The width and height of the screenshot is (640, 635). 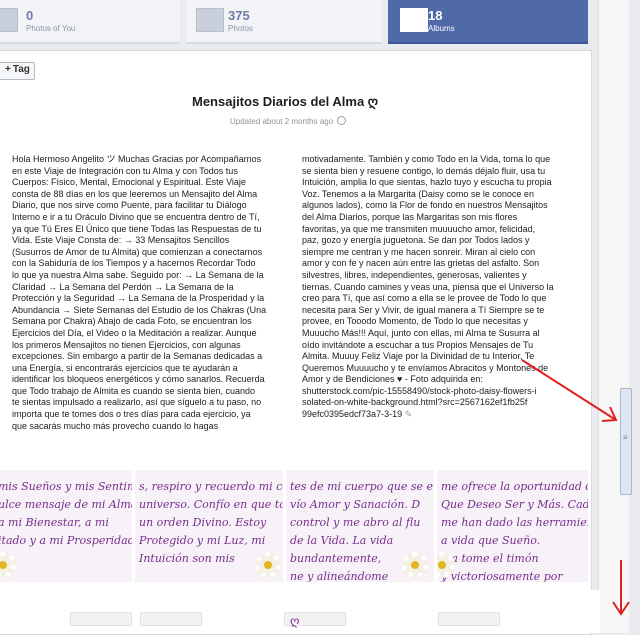 I want to click on globe-icon, so click(x=342, y=120).